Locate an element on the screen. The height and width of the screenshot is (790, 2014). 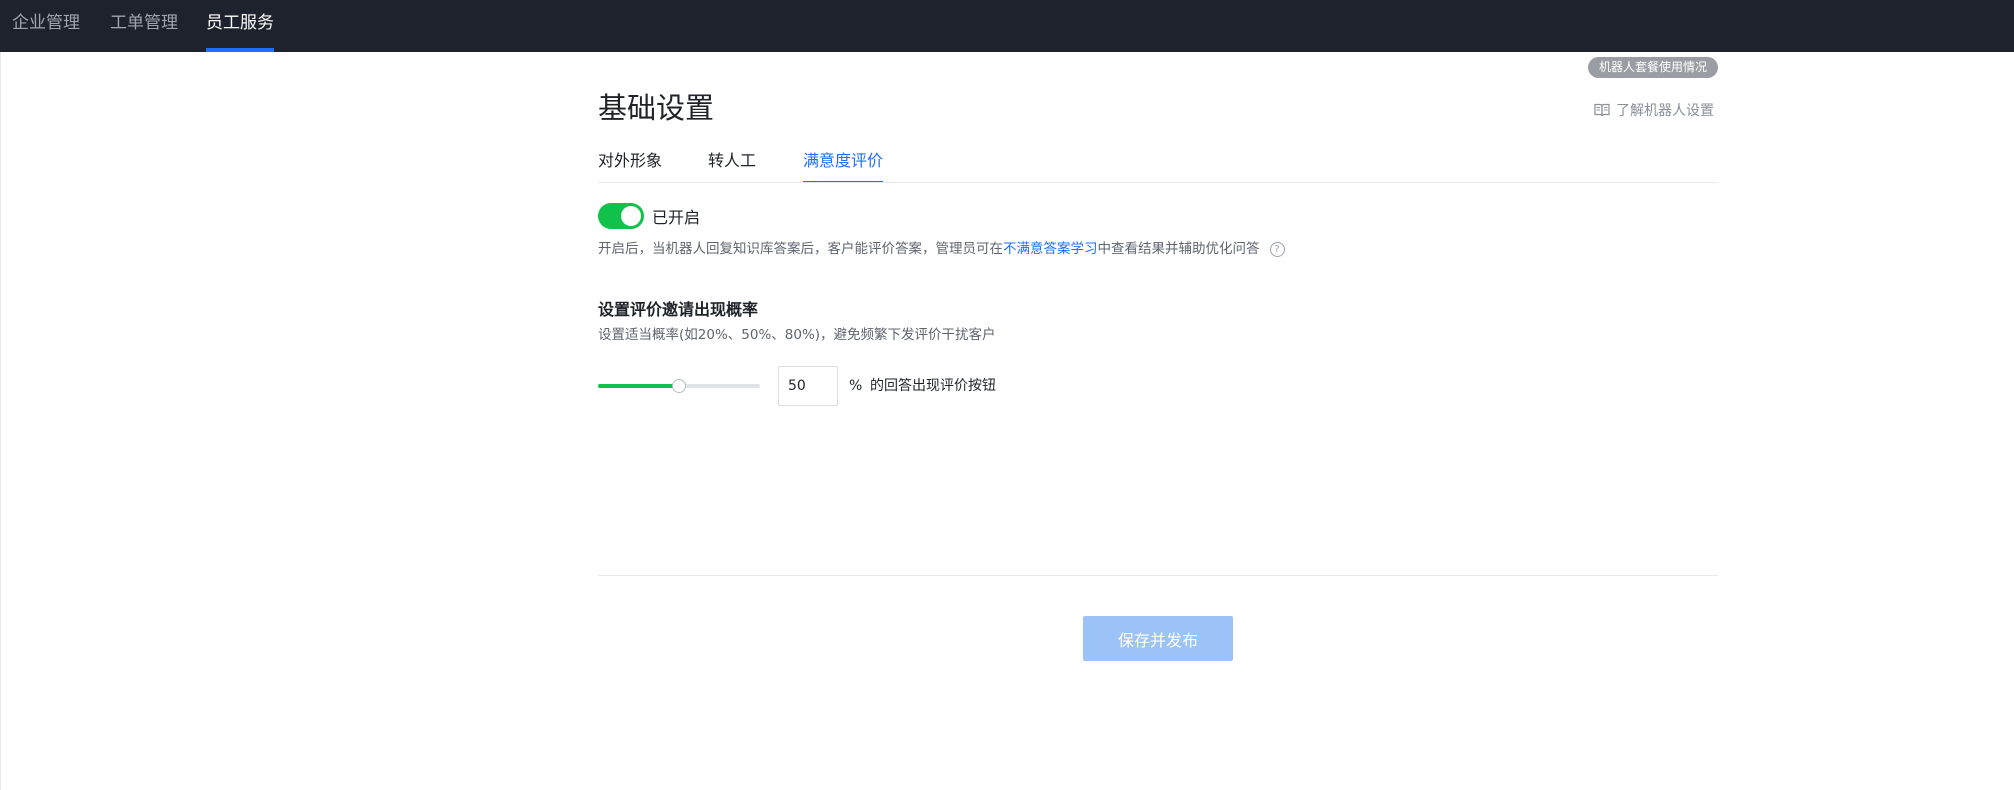
description-text-after: 中查看结果并辅助优化问答 is located at coordinates (1178, 249).